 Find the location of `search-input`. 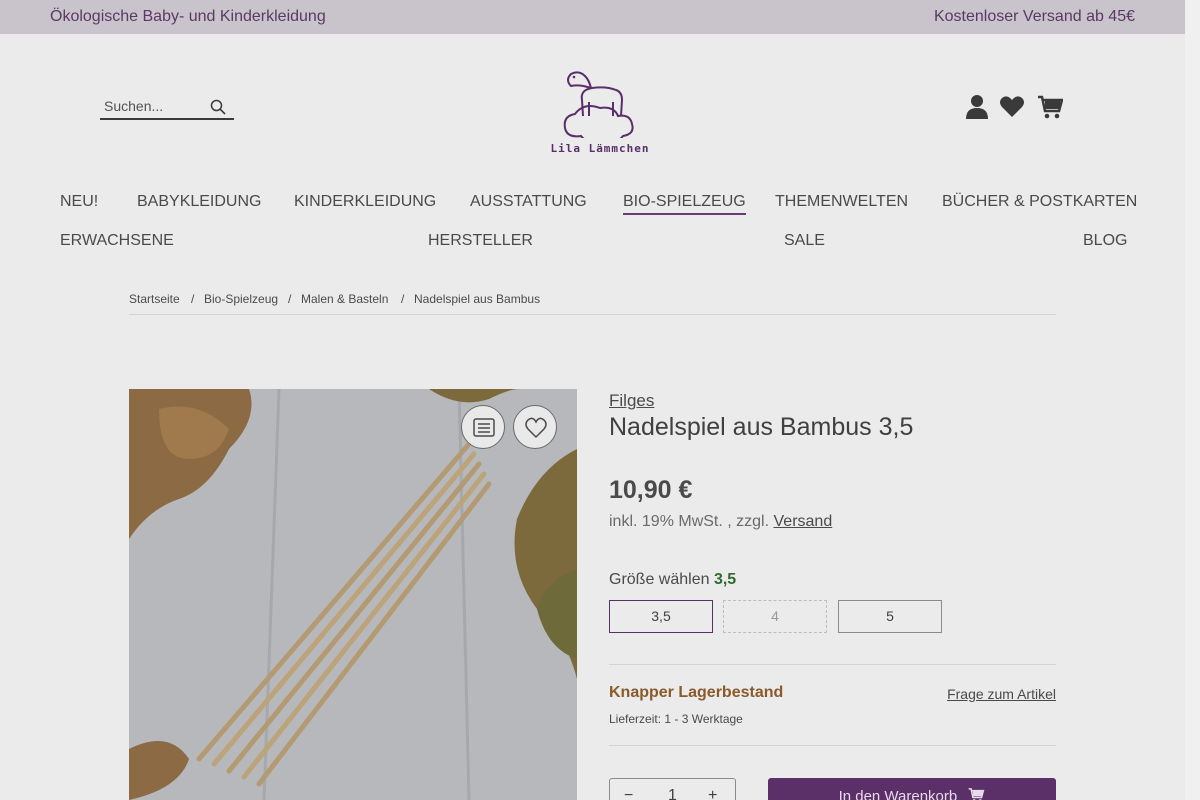

search-input is located at coordinates (154, 106).